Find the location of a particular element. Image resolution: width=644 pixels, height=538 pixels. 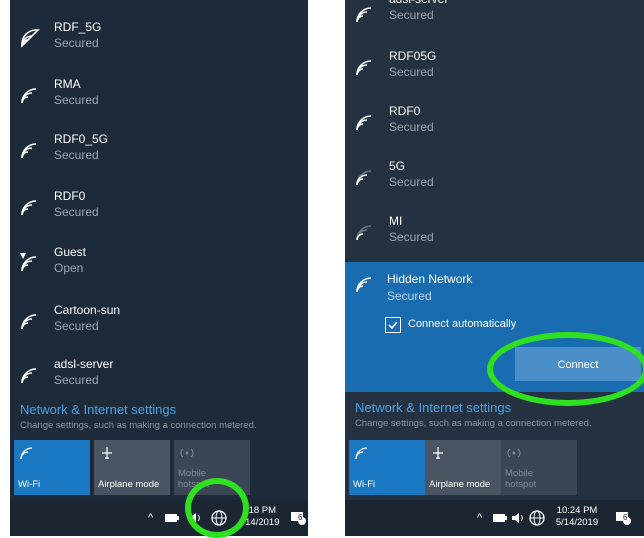

network-name: RDF0_5G is located at coordinates (81, 139).